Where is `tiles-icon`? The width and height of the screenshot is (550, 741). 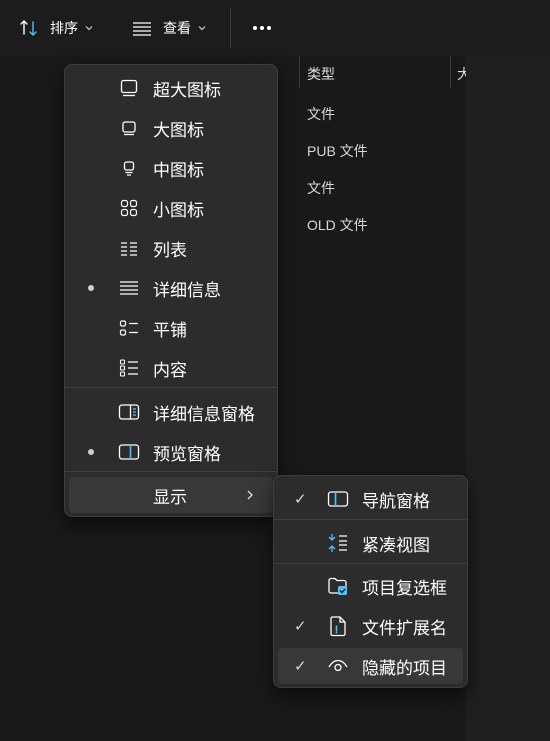 tiles-icon is located at coordinates (129, 328).